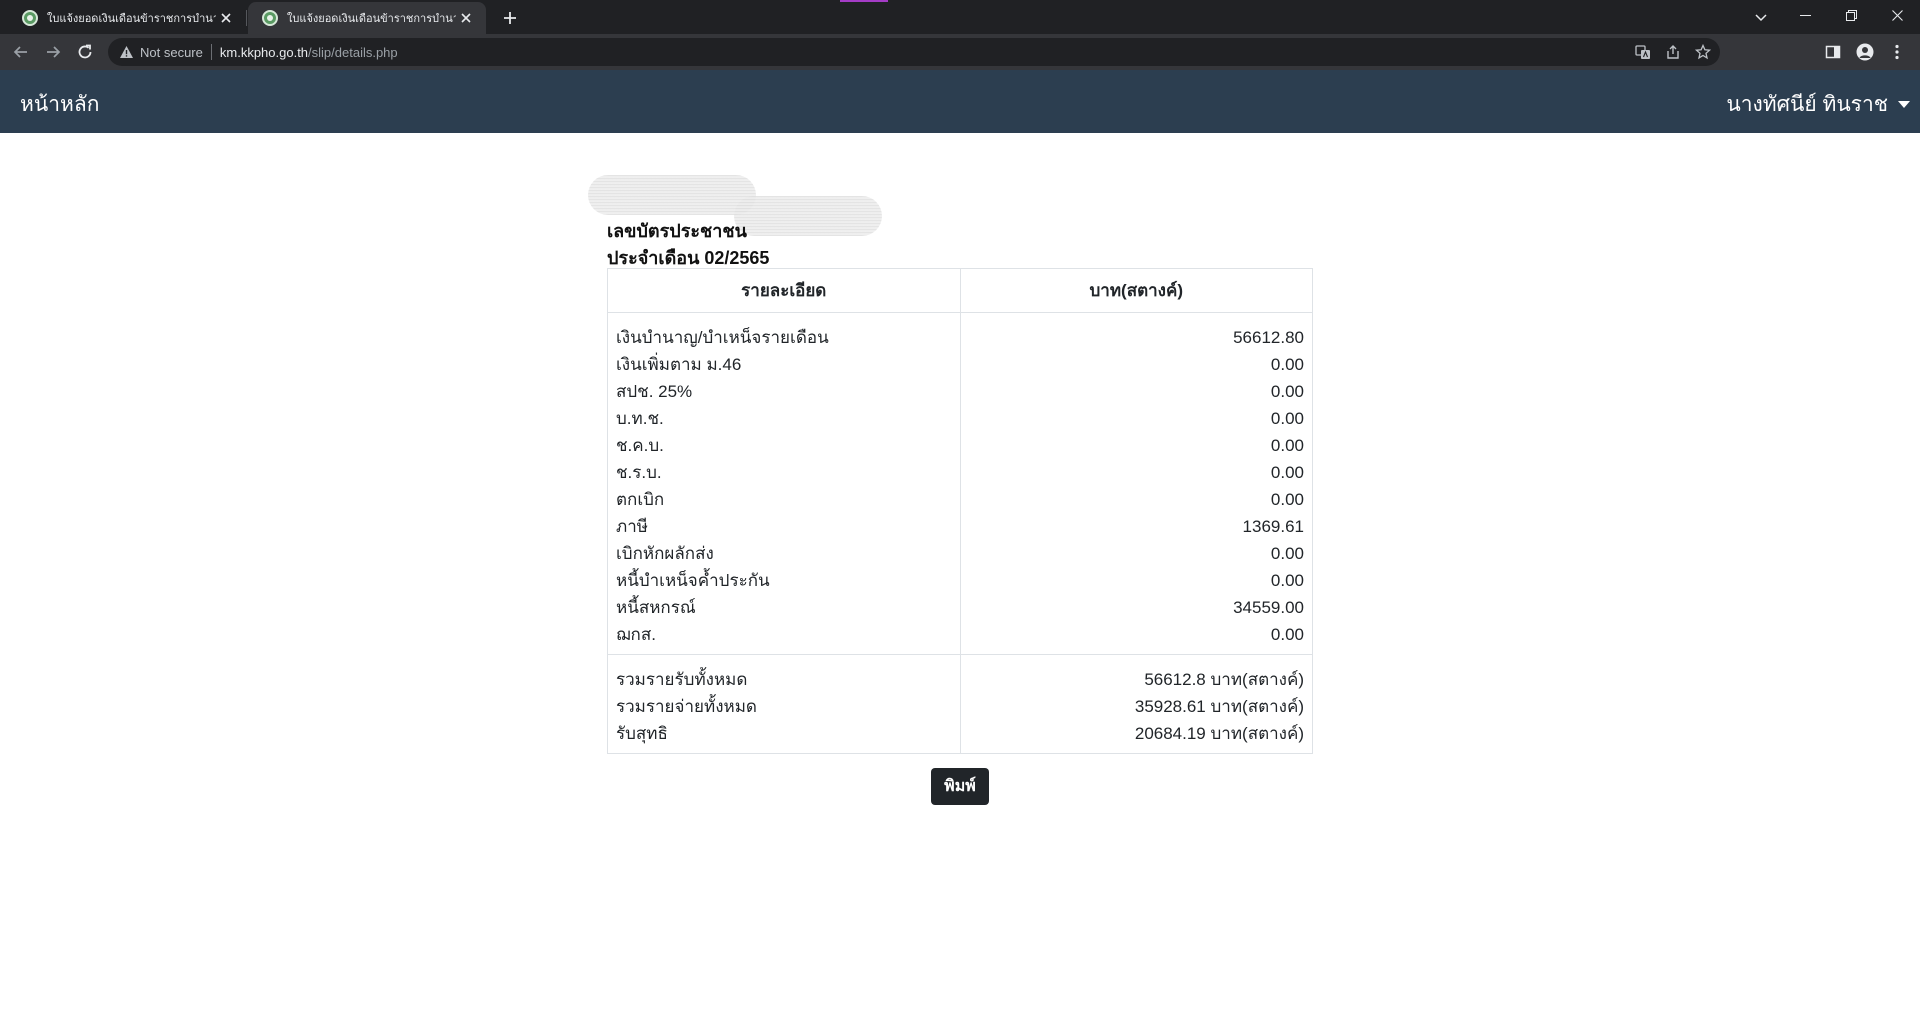 The width and height of the screenshot is (1920, 1036). I want to click on plus-icon, so click(510, 18).